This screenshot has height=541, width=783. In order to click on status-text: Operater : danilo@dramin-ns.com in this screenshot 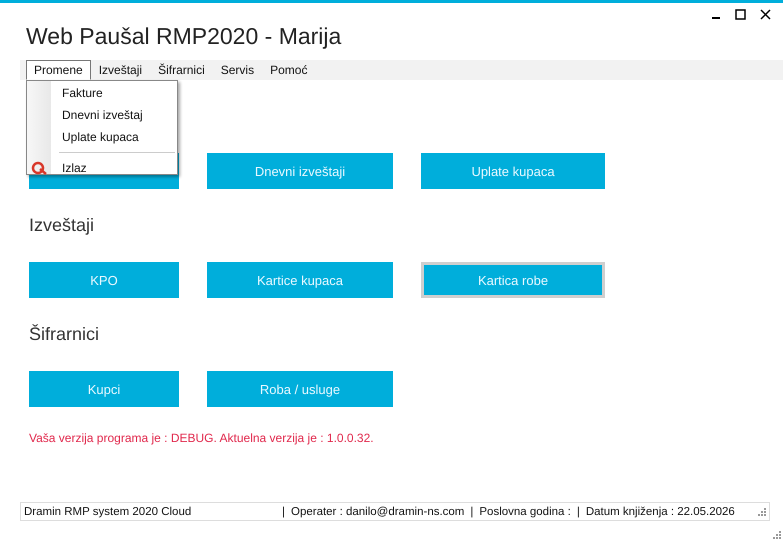, I will do `click(377, 512)`.